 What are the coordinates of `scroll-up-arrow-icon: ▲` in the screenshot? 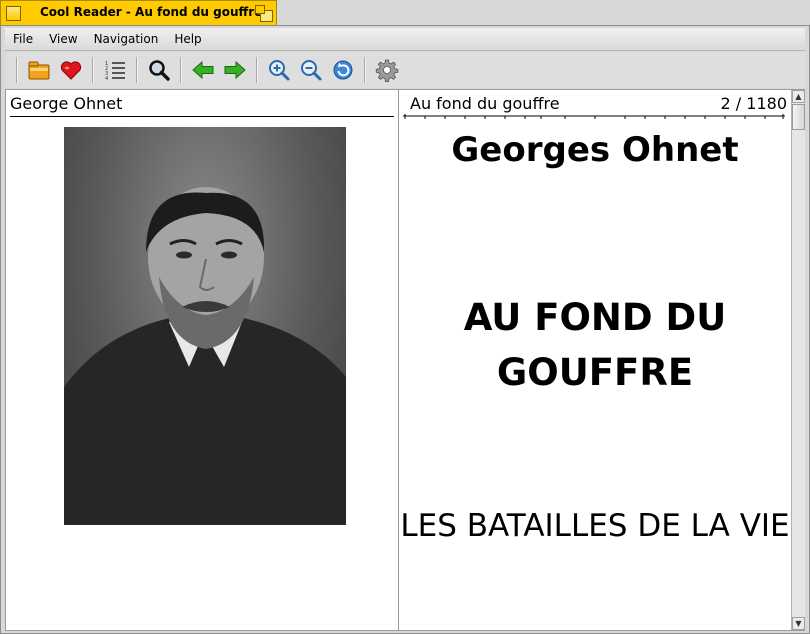 It's located at (798, 96).